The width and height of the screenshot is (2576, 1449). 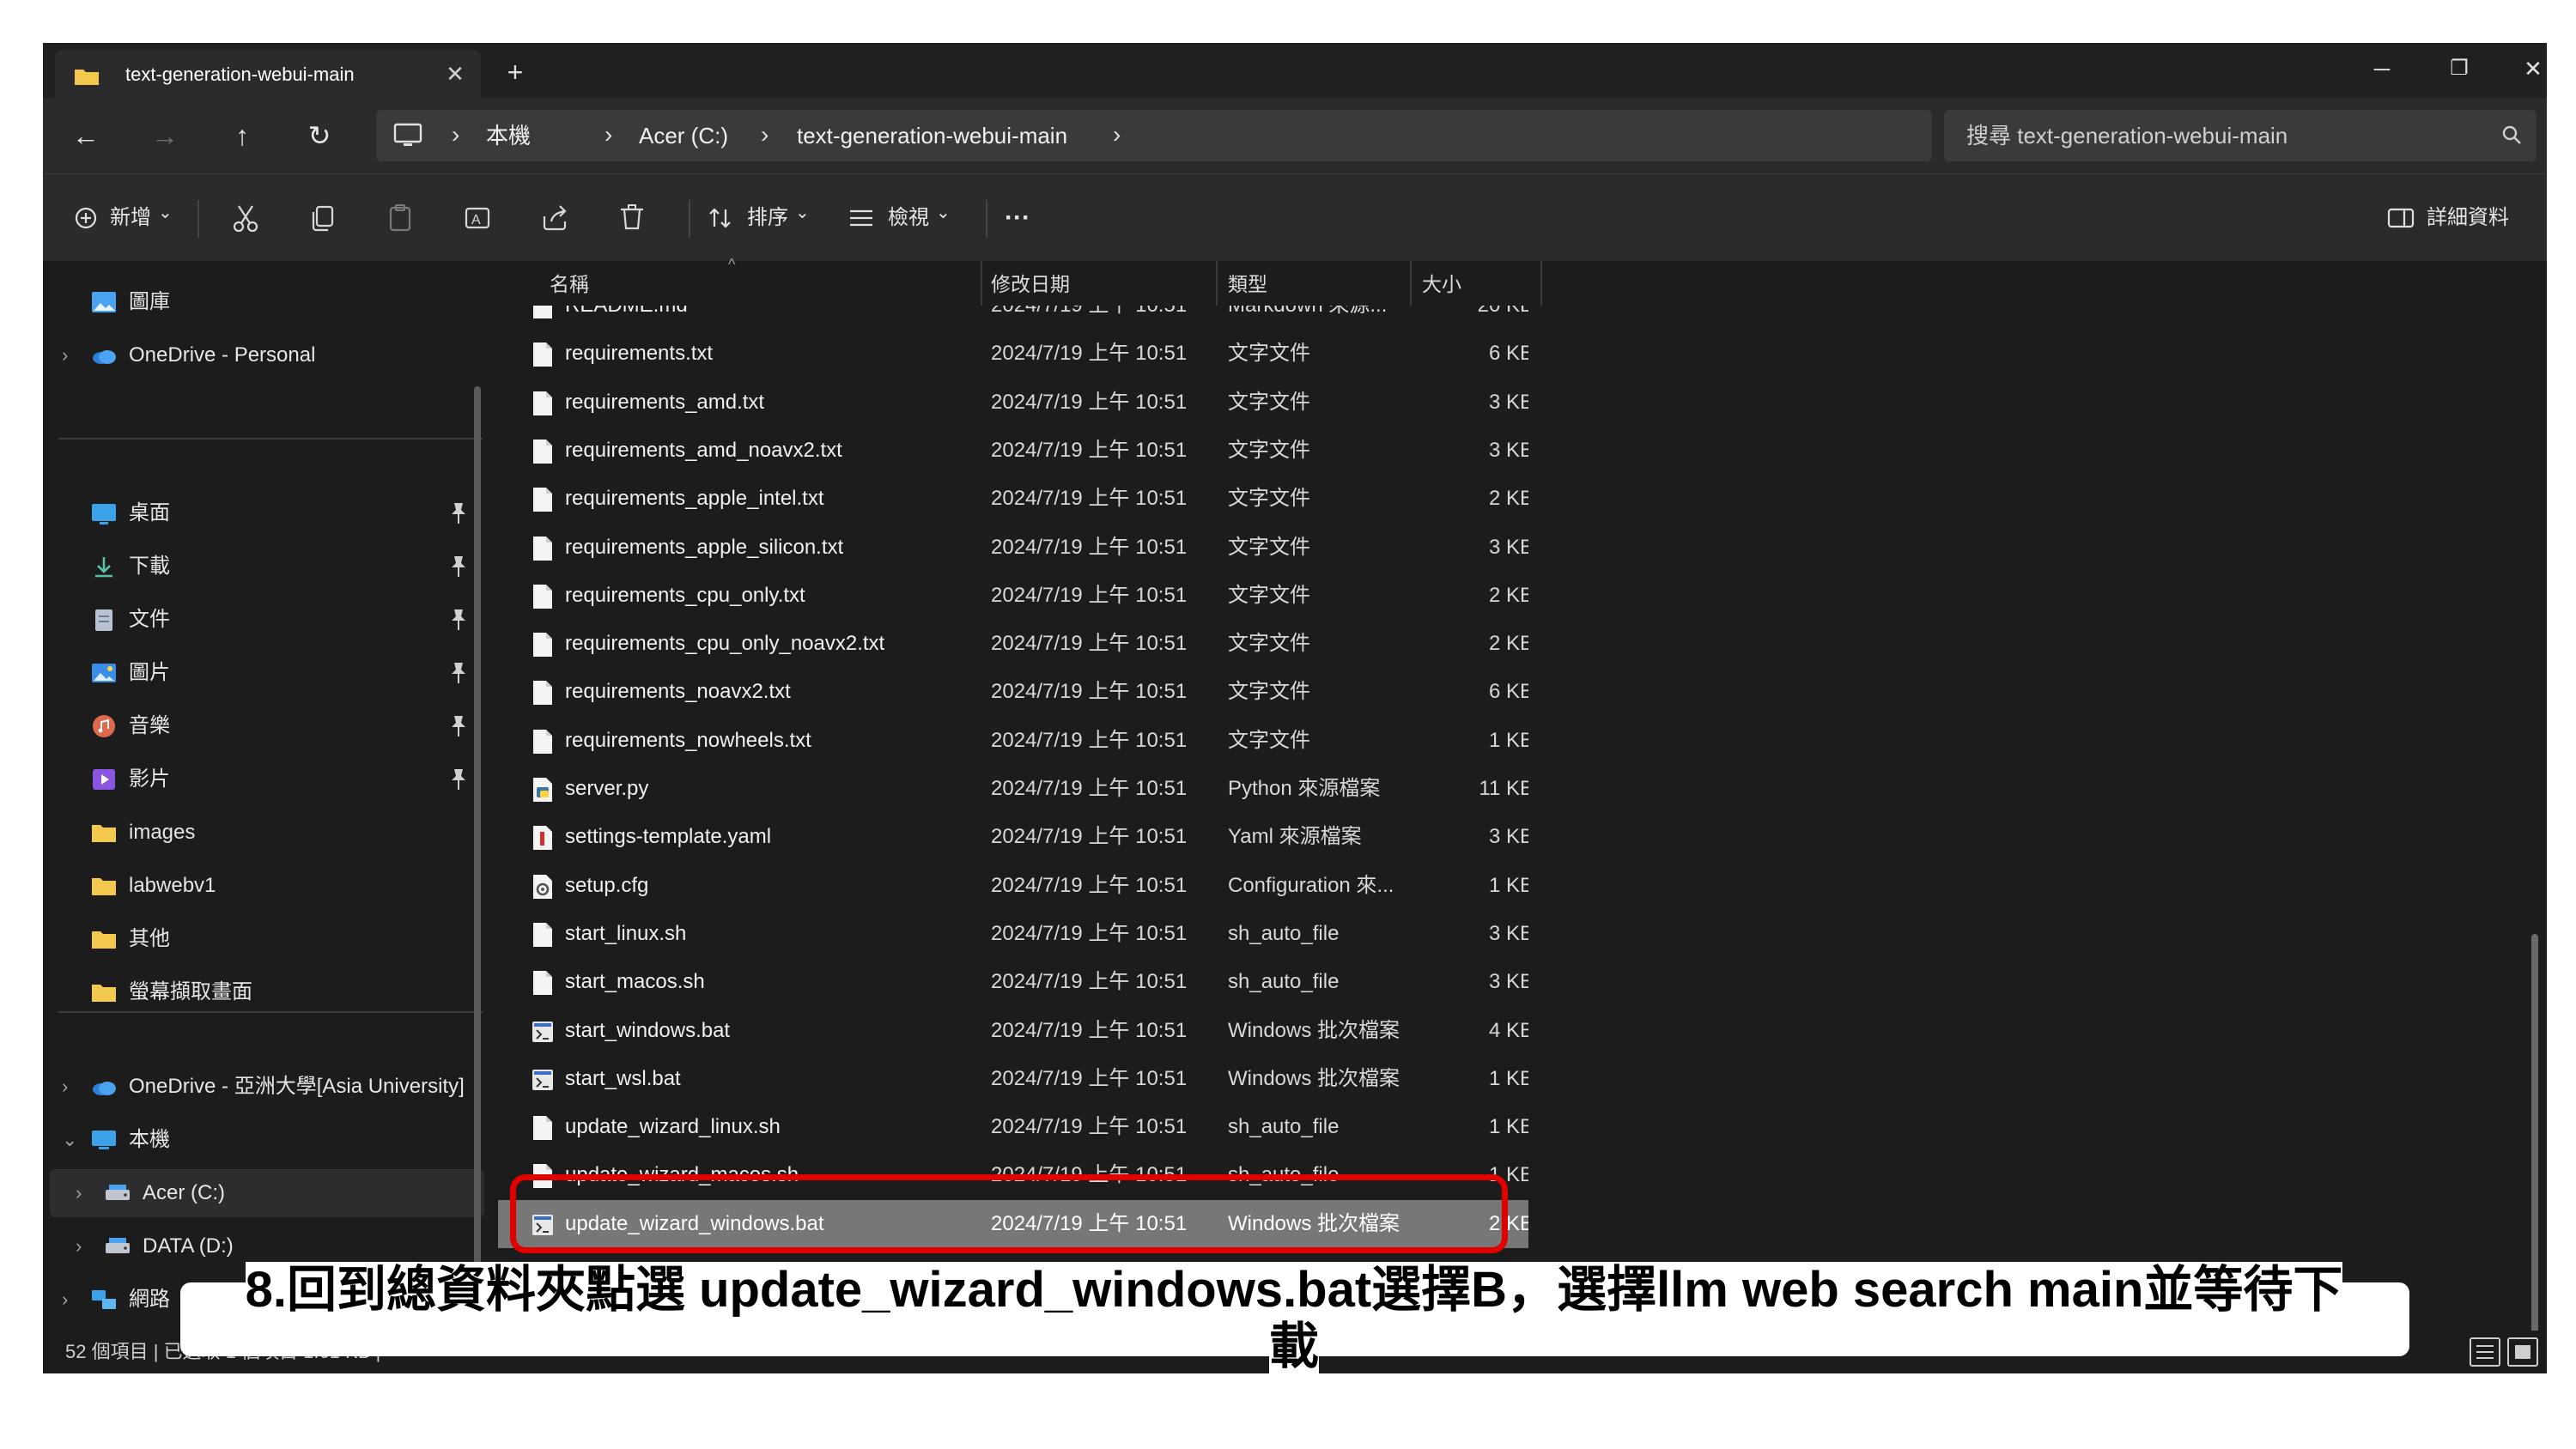 I want to click on sidebar-item: 桌面, so click(x=267, y=513).